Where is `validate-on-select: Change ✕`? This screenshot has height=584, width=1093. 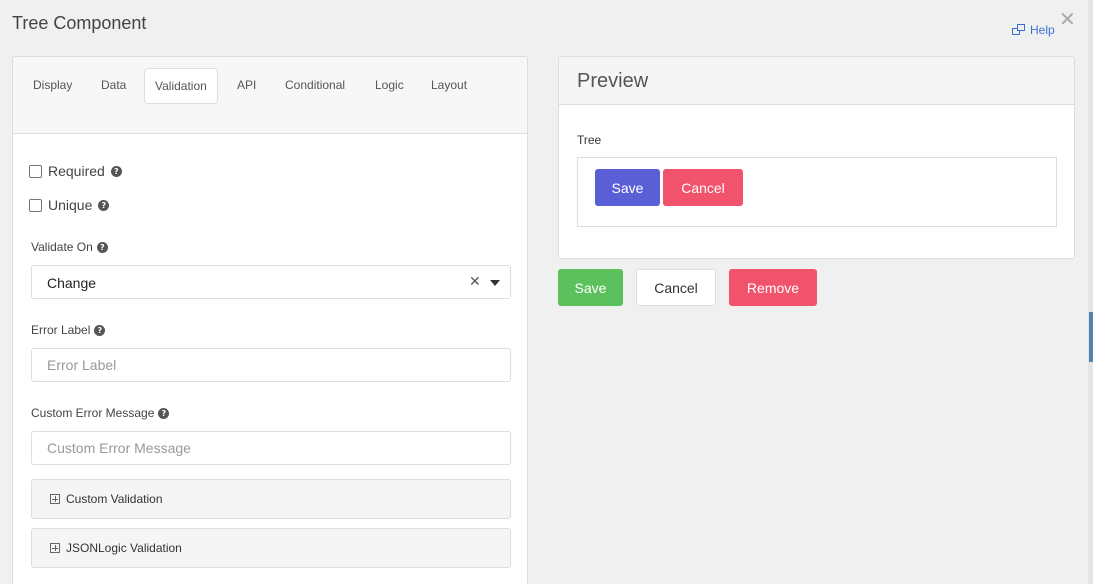
validate-on-select: Change ✕ is located at coordinates (271, 282).